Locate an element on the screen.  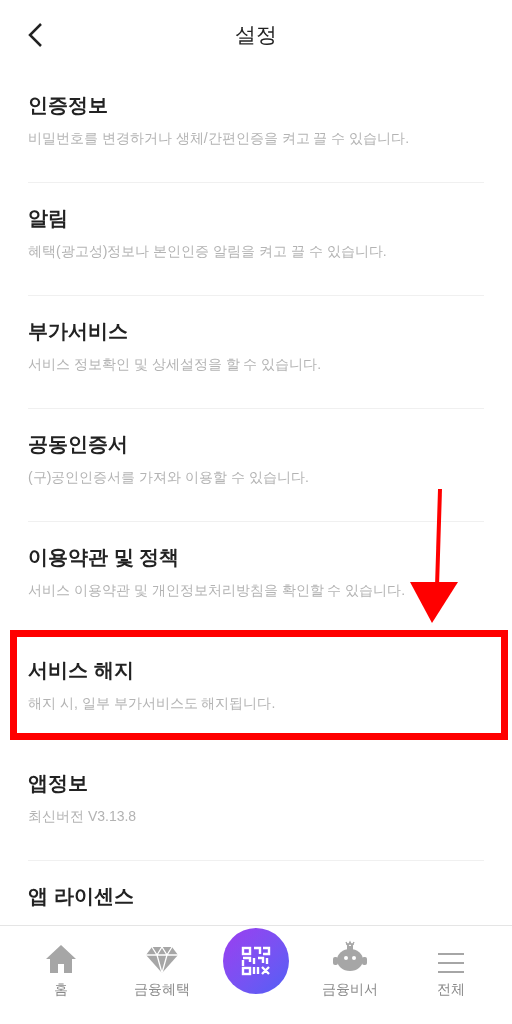
nav-tab: 전체 is located at coordinates (451, 962).